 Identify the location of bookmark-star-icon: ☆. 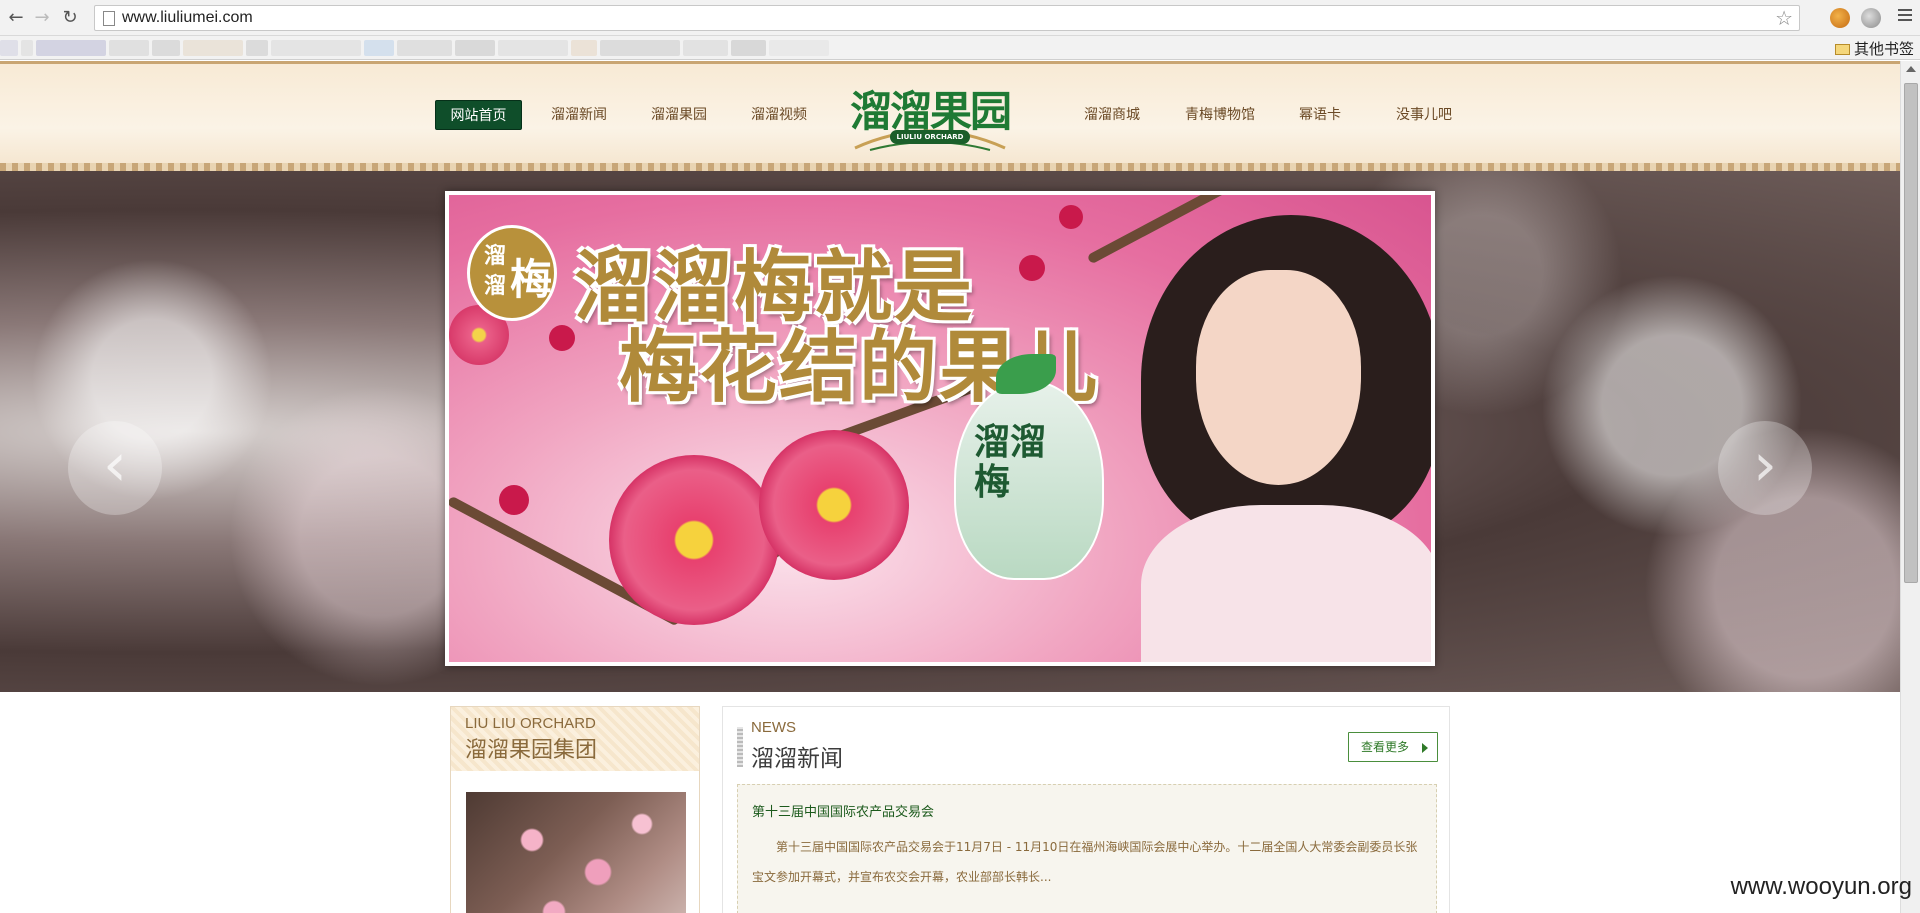
(1784, 18).